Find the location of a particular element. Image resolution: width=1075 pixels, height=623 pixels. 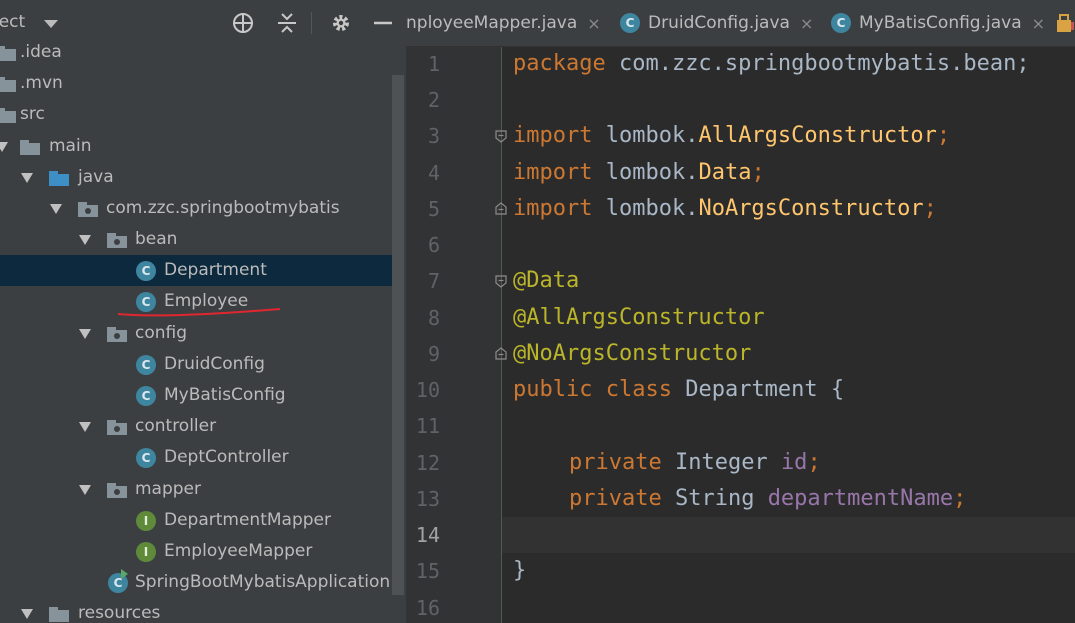

tree-item-bean: bean is located at coordinates (197, 239).